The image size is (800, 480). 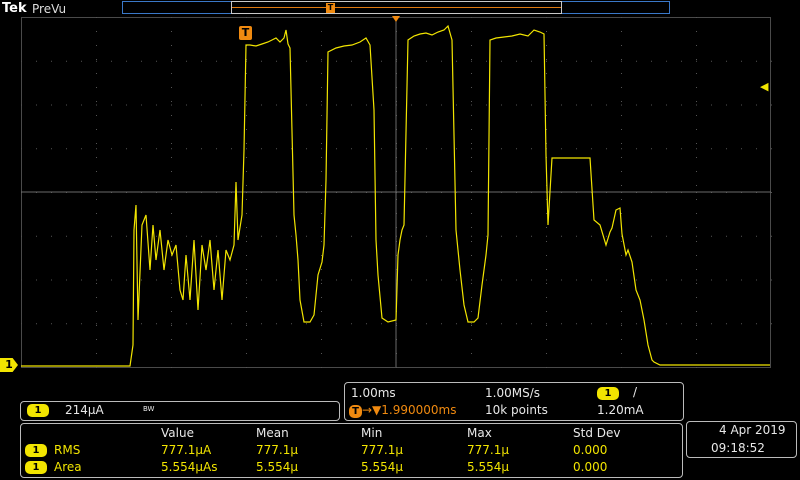 I want to click on sample-rate: 1.00MS/s, so click(x=512, y=393).